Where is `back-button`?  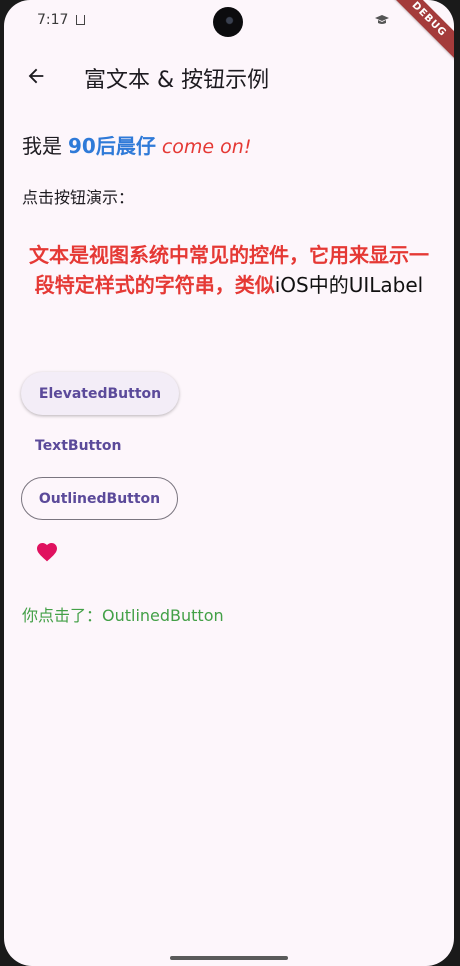
back-button is located at coordinates (36, 76).